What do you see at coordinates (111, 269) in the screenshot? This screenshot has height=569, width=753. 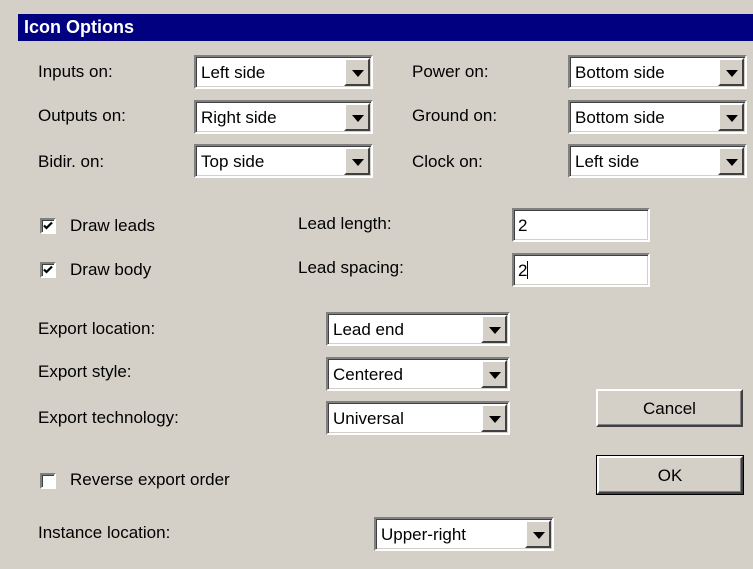 I see `draw-body-label: Draw body` at bounding box center [111, 269].